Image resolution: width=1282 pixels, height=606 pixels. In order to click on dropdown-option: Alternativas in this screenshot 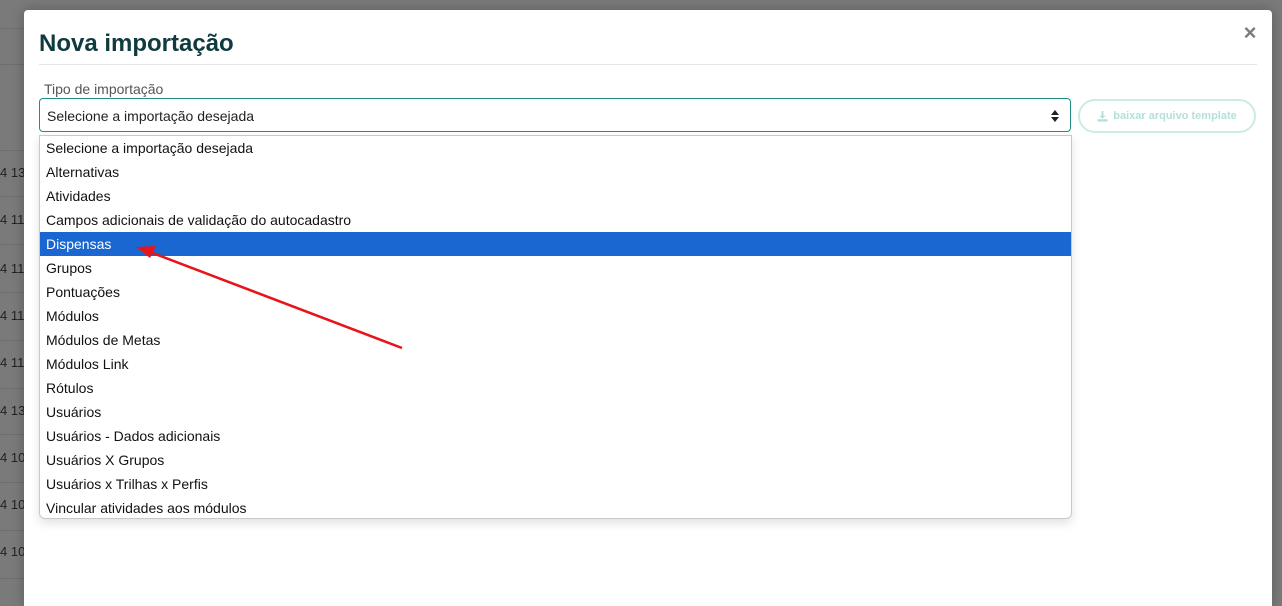, I will do `click(555, 172)`.